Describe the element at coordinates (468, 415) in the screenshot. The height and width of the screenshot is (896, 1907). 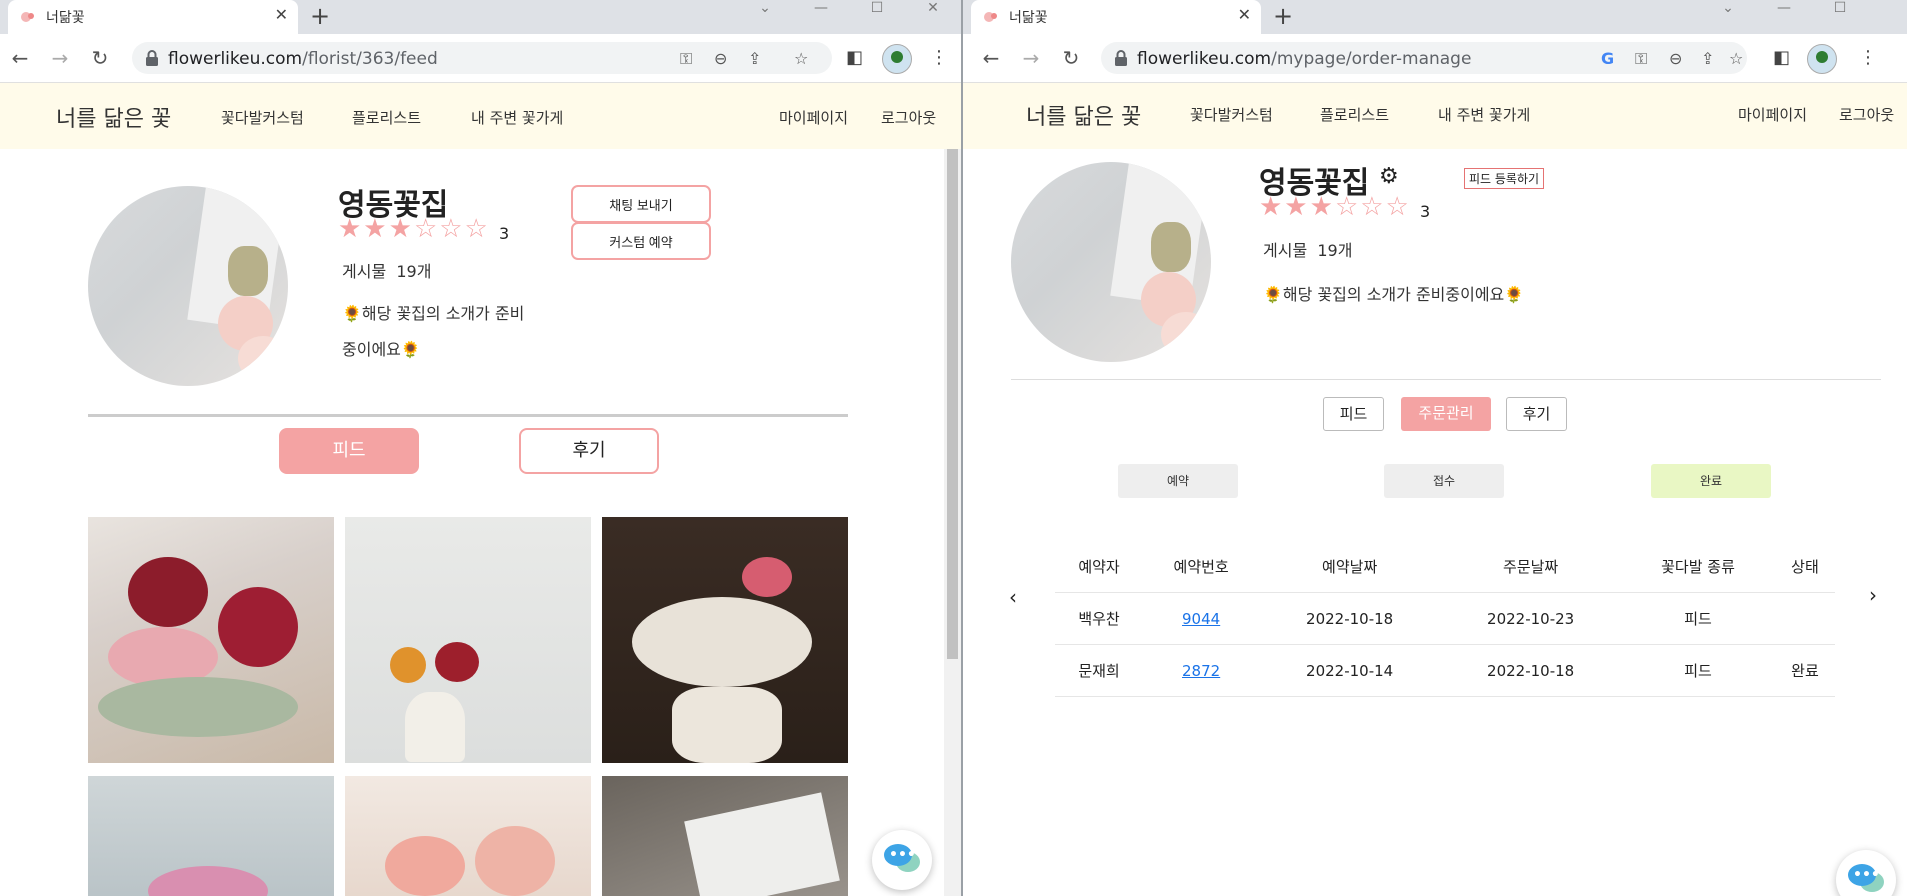
I see `divider` at that location.